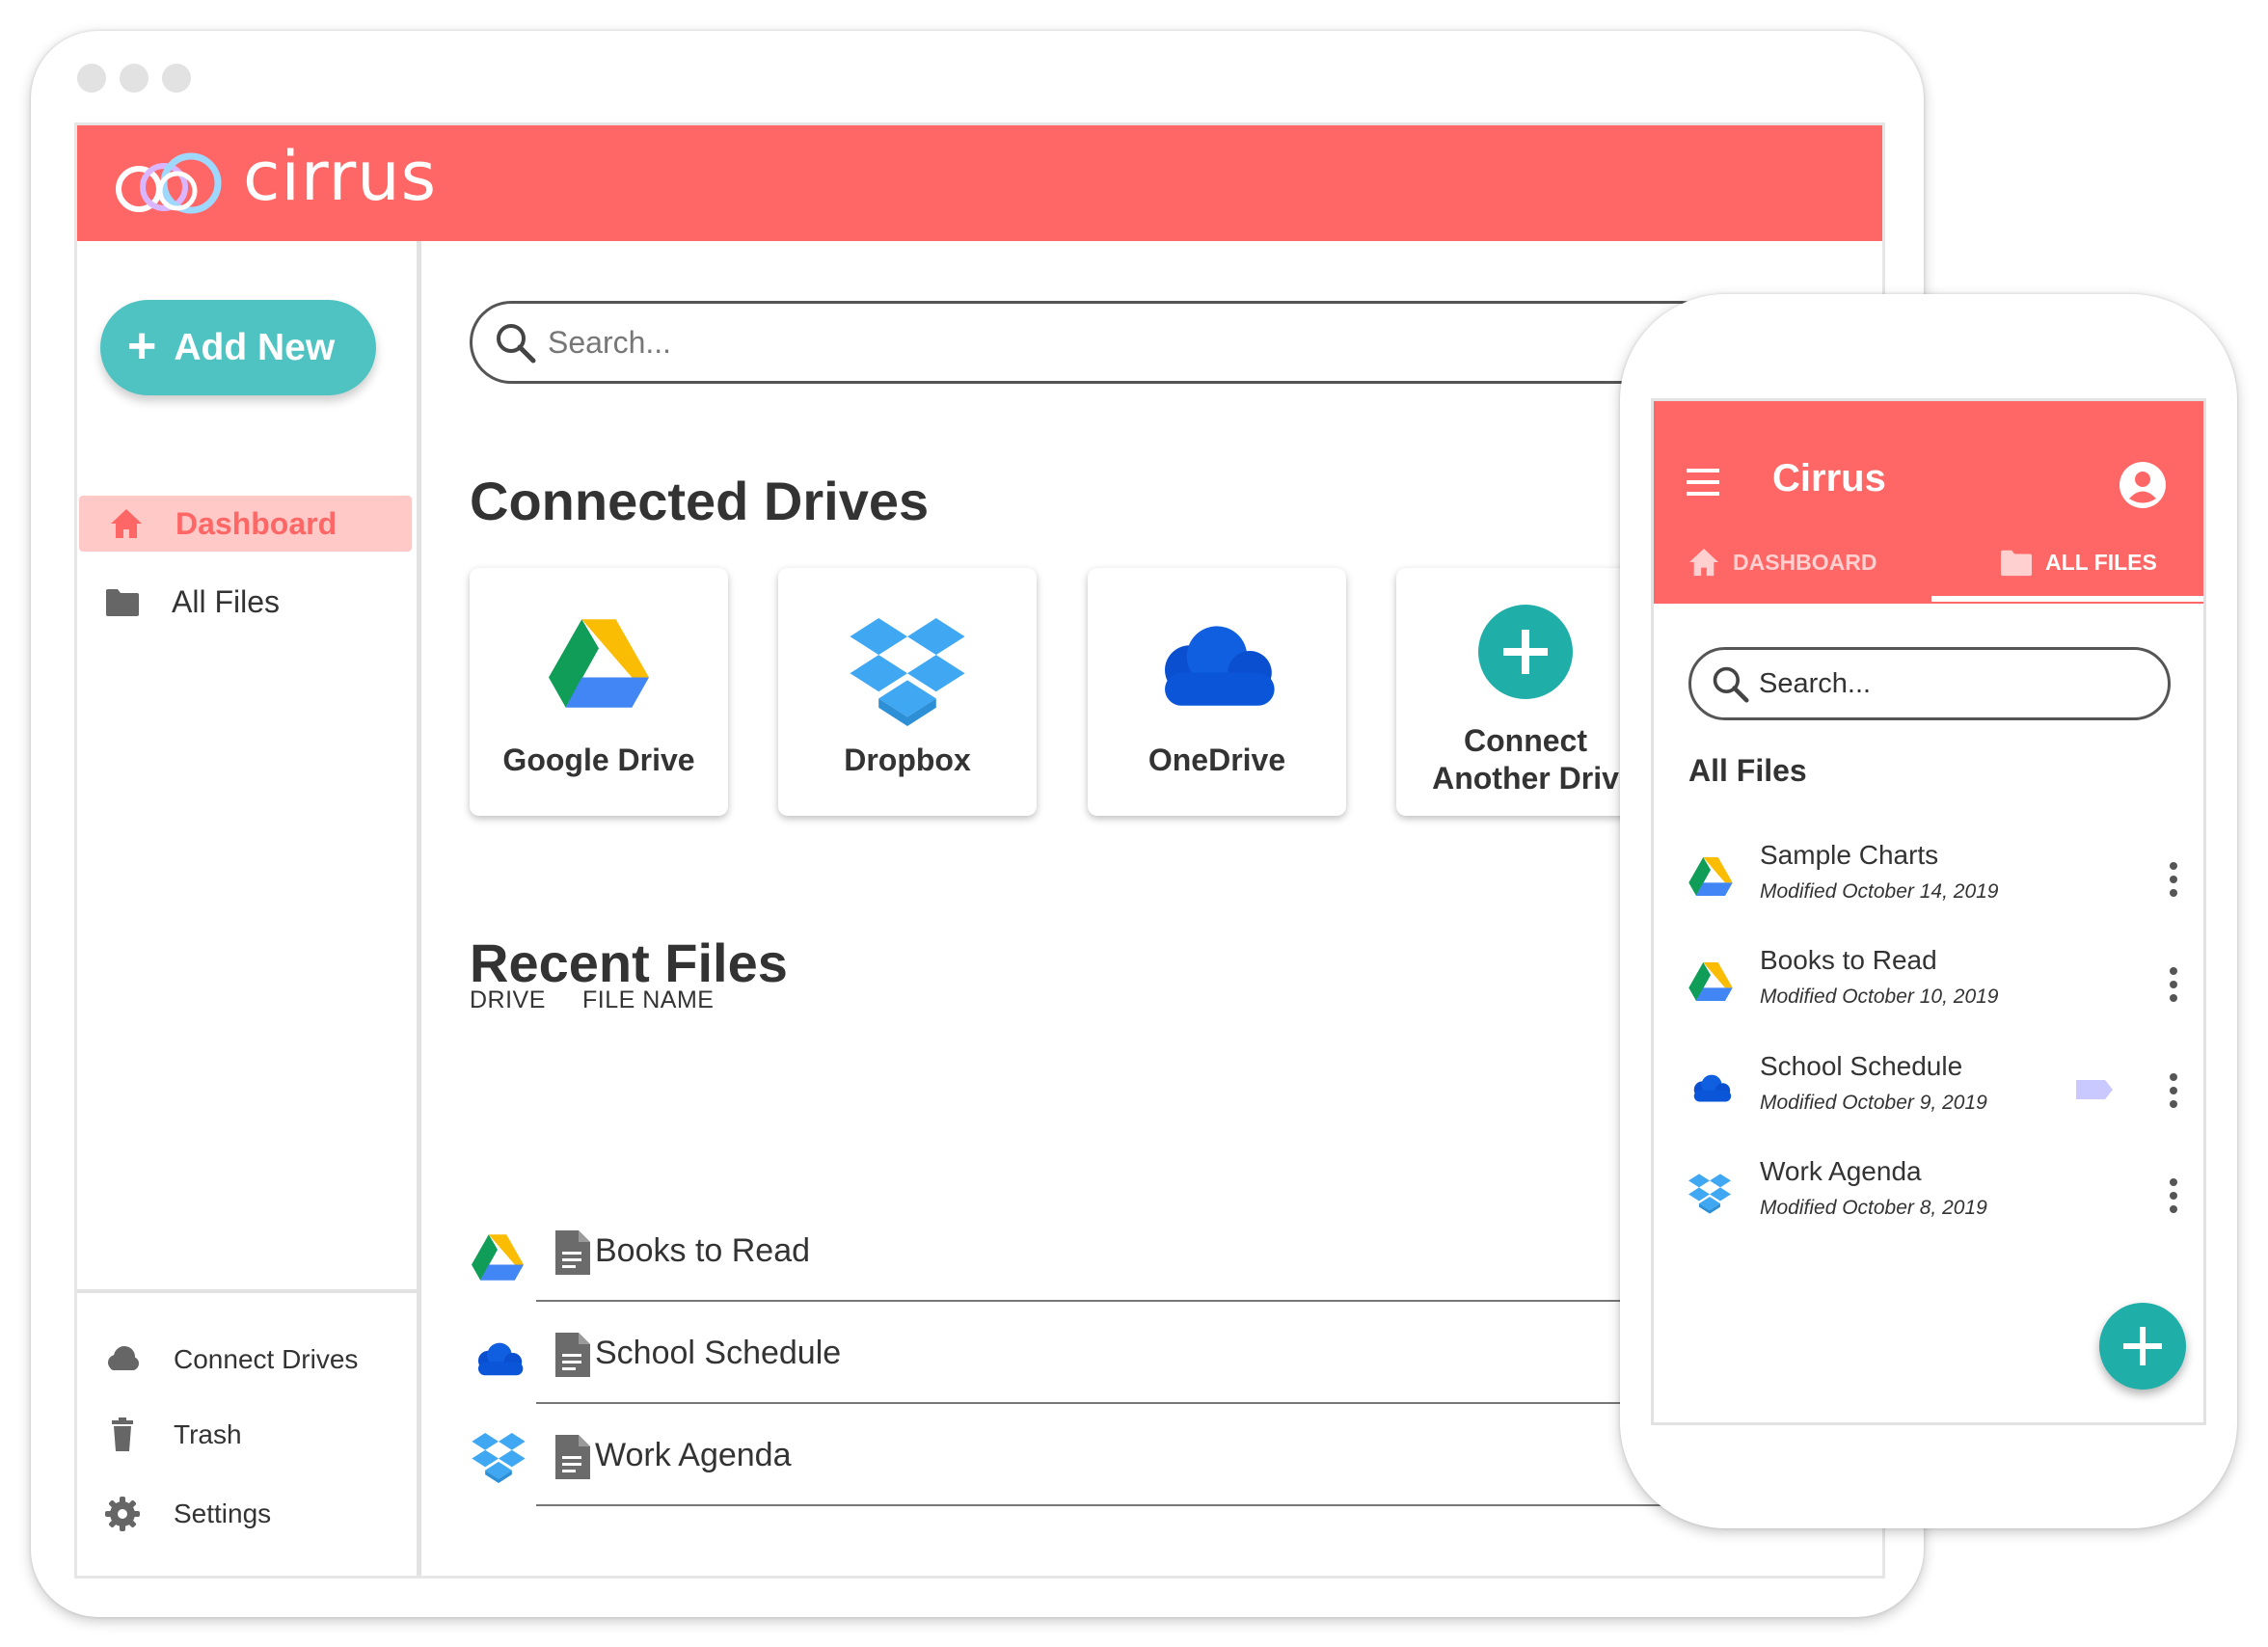 The height and width of the screenshot is (1647, 2268). I want to click on drive-card-label-line: Another Driv, so click(1525, 778).